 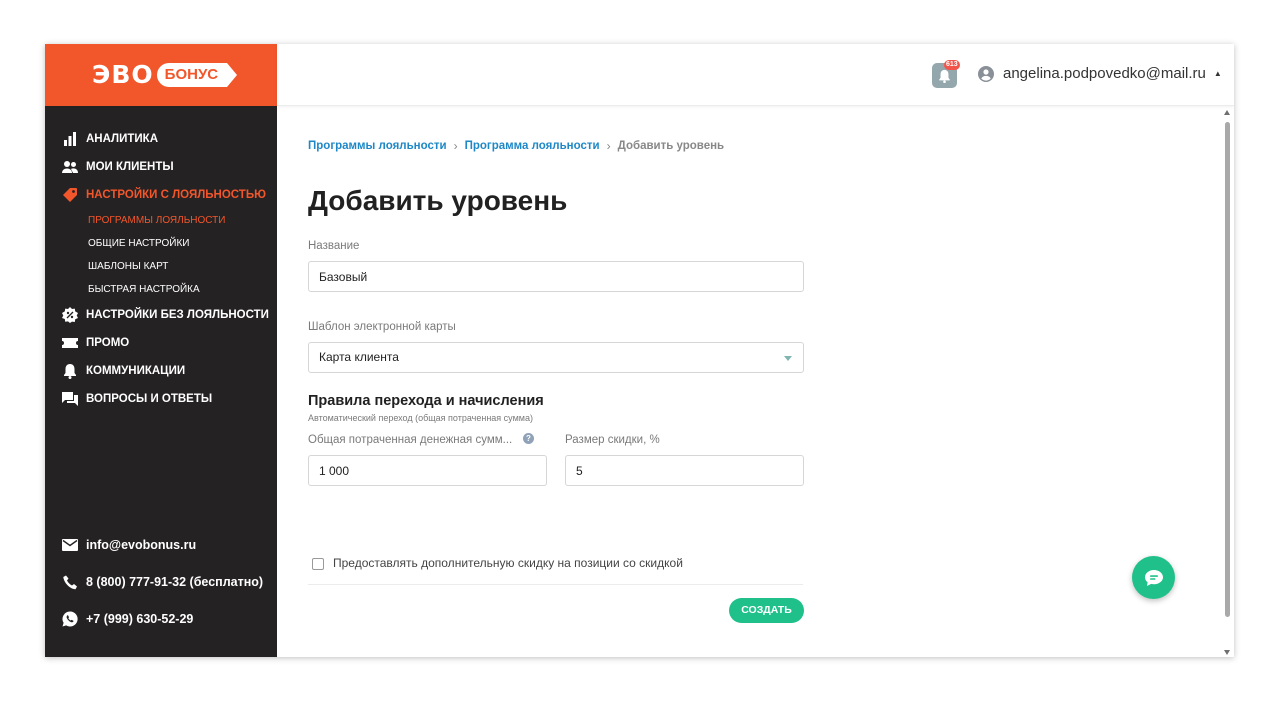 What do you see at coordinates (382, 327) in the screenshot?
I see `template-label: Шаблон электронной карты` at bounding box center [382, 327].